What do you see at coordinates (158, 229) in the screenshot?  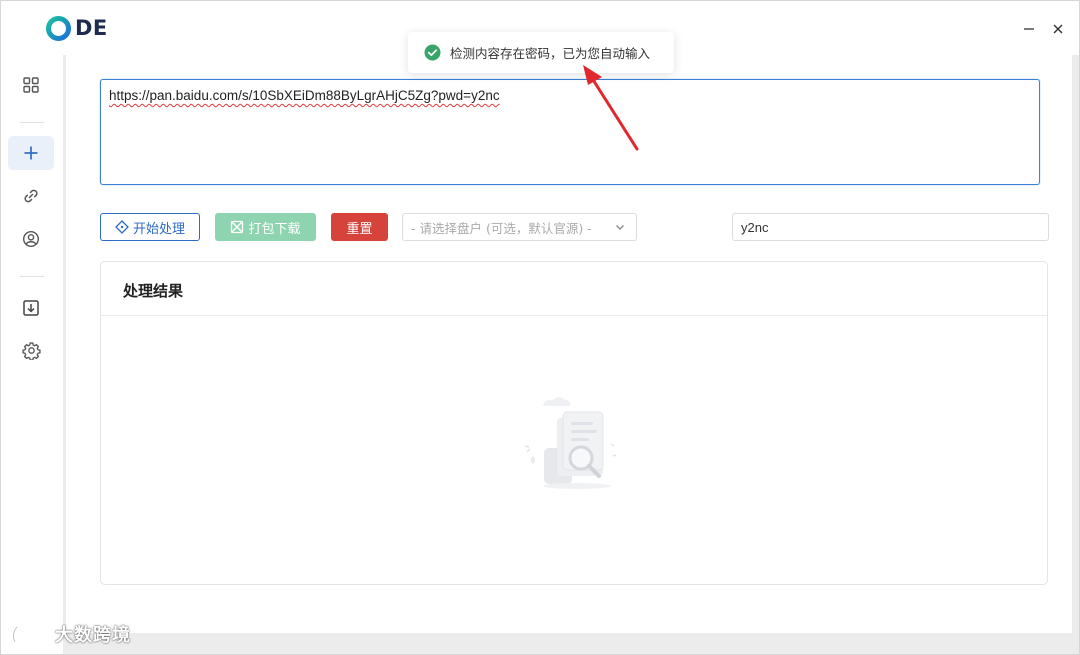 I see `start-processing-label: 开始处理` at bounding box center [158, 229].